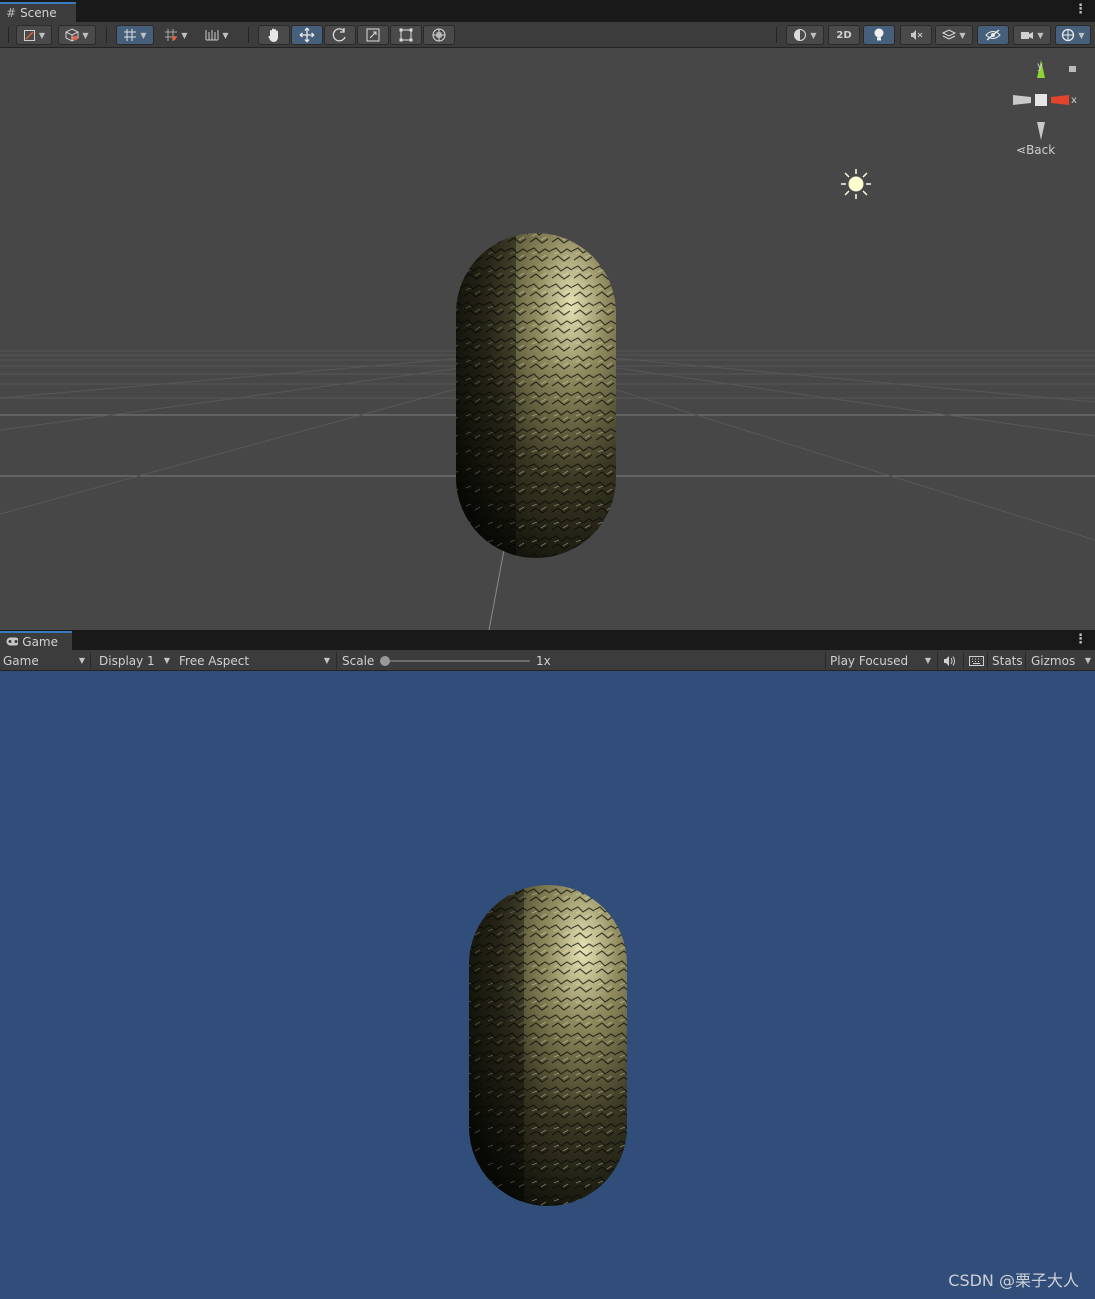 The height and width of the screenshot is (1299, 1095). I want to click on rotate-tool-button, so click(340, 35).